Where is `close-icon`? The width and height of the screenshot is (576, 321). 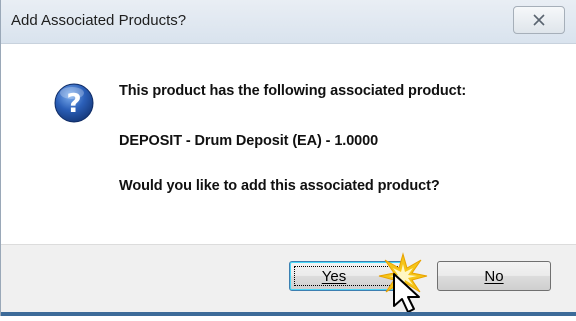
close-icon is located at coordinates (539, 20).